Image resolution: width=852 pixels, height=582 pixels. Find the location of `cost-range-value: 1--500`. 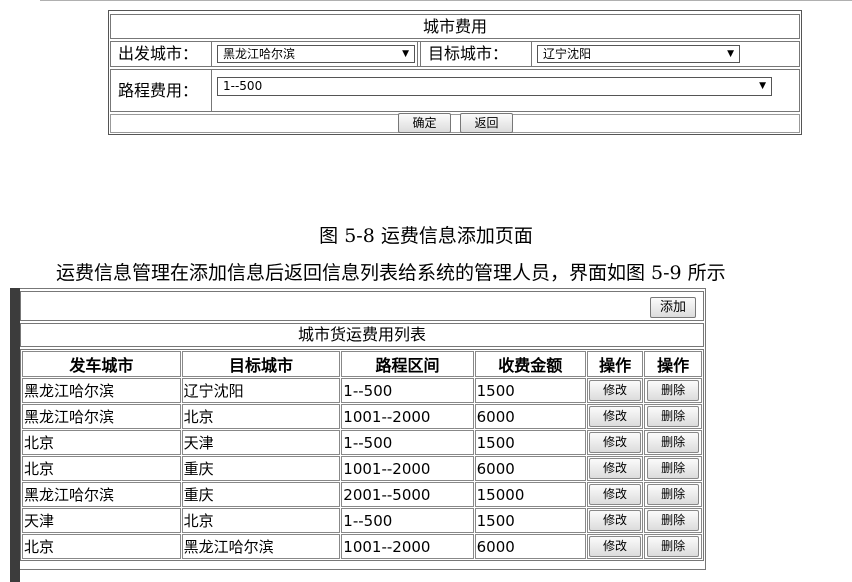

cost-range-value: 1--500 is located at coordinates (243, 86).